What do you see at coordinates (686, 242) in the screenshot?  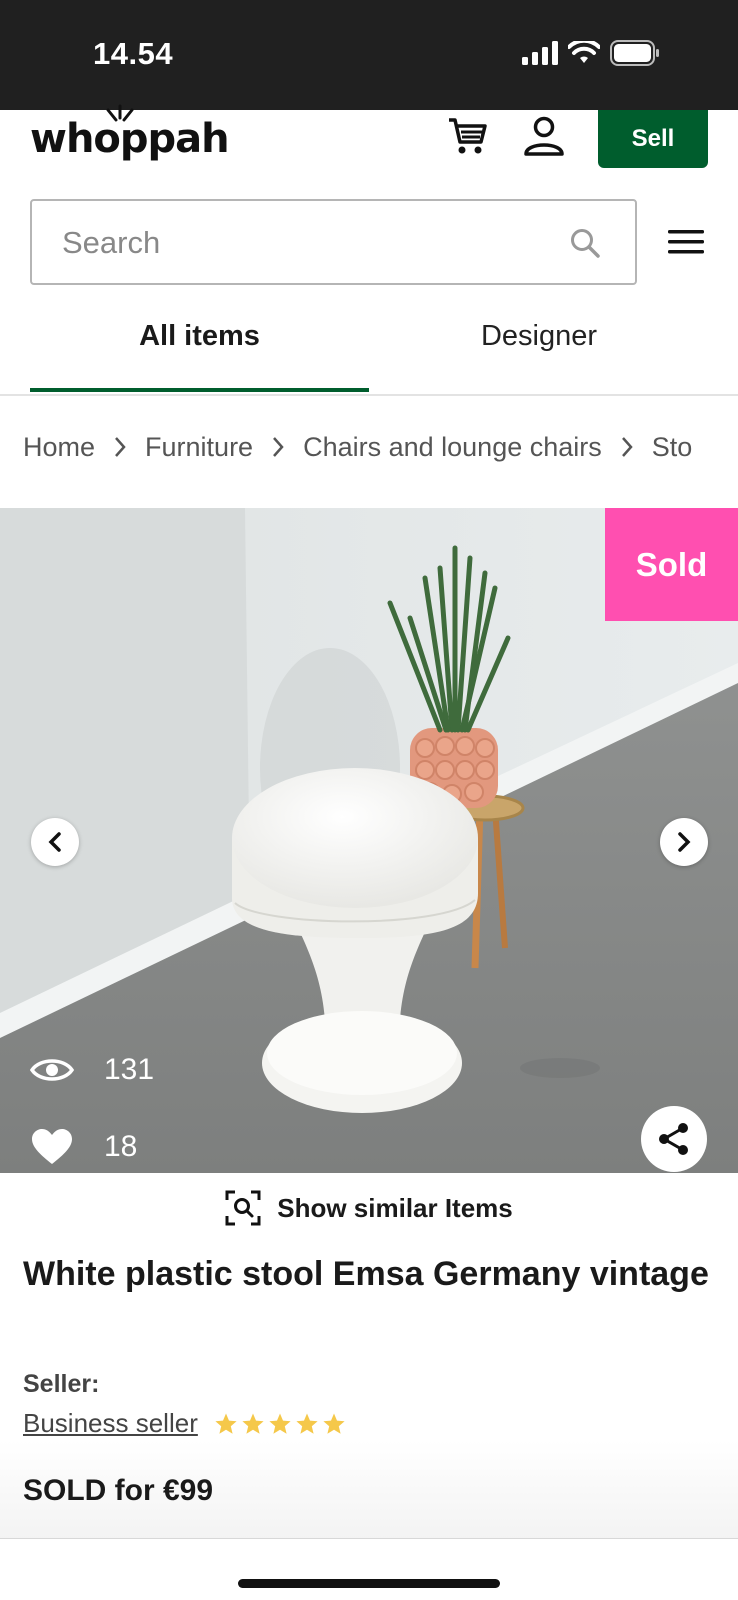 I see `hamburger-menu-icon` at bounding box center [686, 242].